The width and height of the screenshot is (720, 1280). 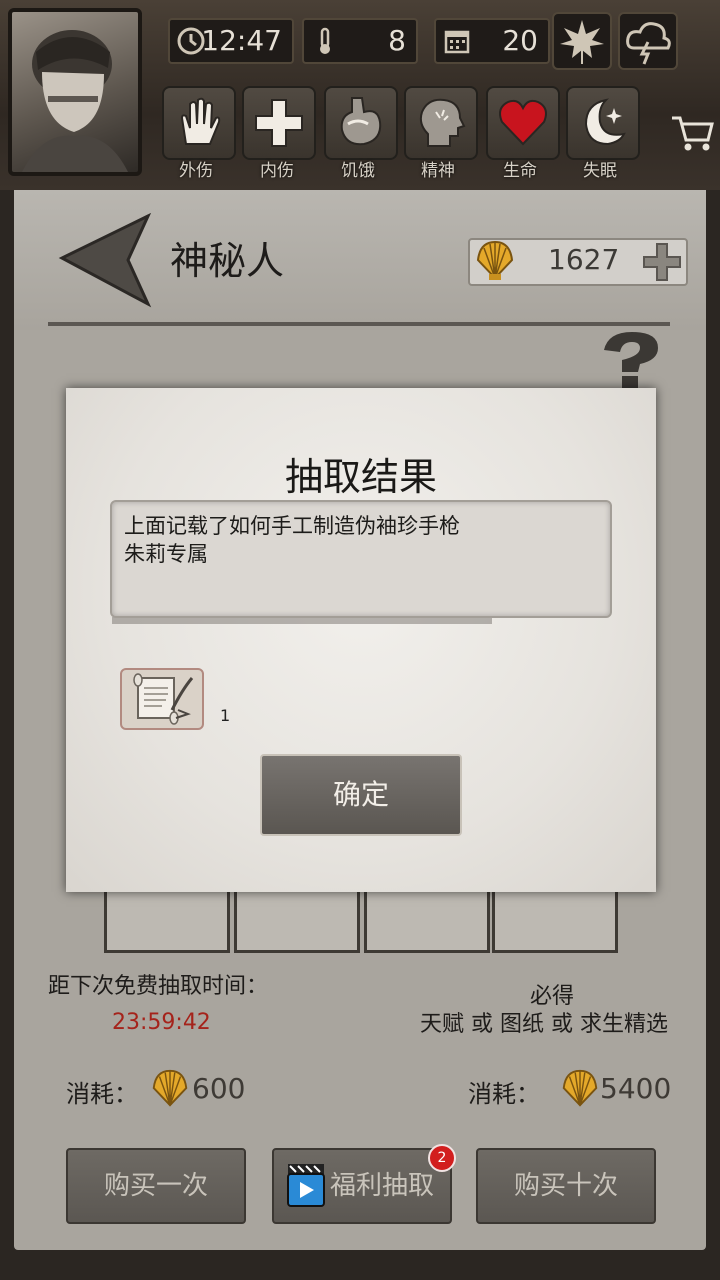 I want to click on status-label: 内伤, so click(x=277, y=171).